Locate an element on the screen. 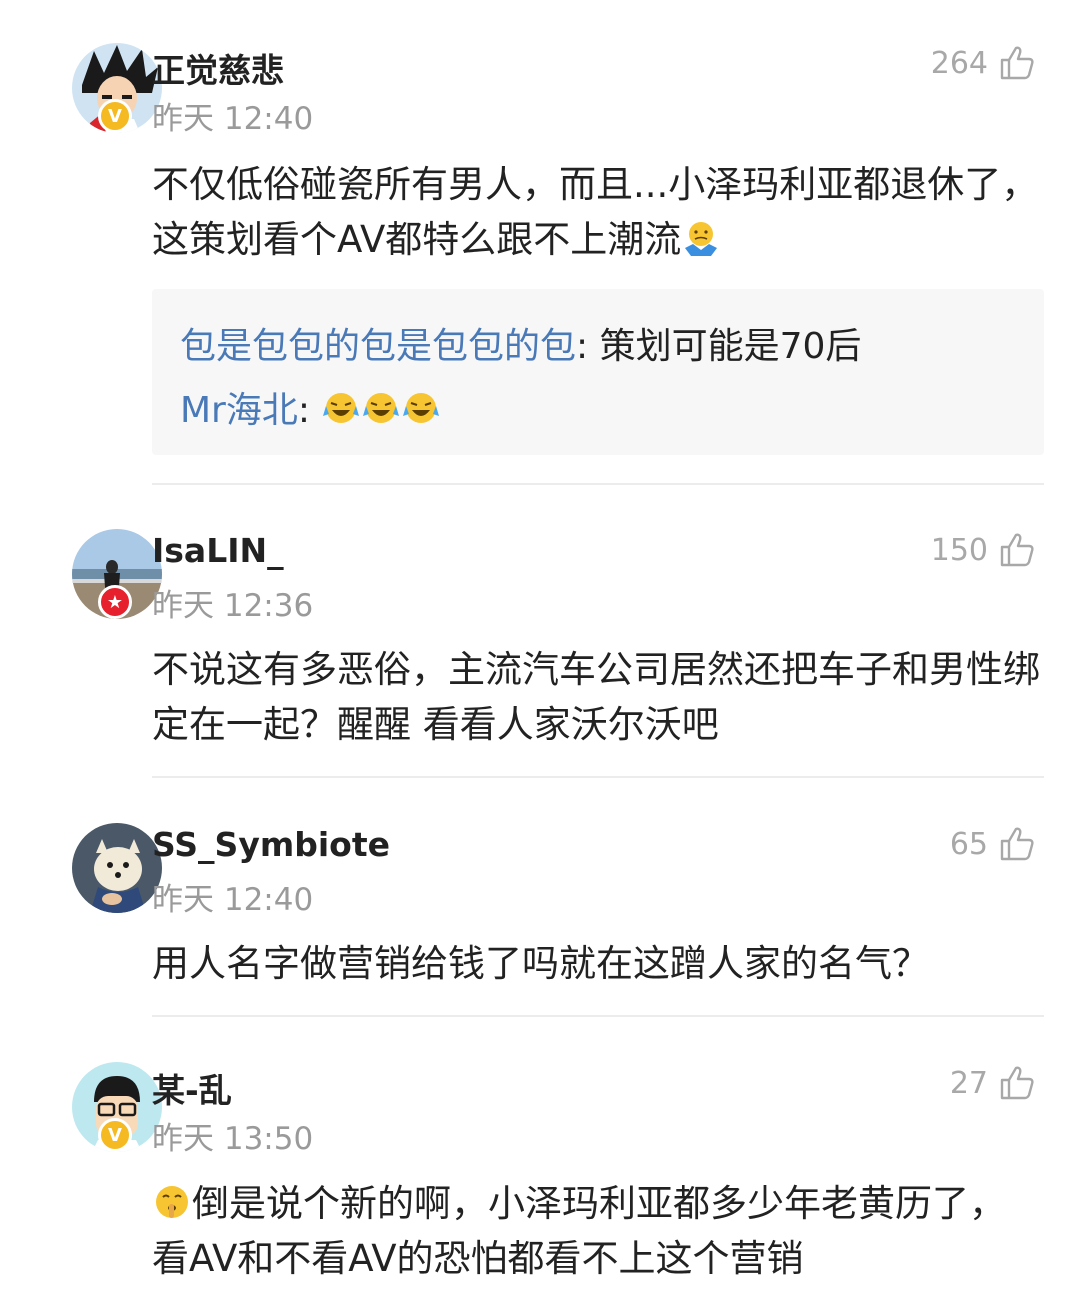 The width and height of the screenshot is (1080, 1310). reply-username: 包是包包的包是包包的包 is located at coordinates (378, 346).